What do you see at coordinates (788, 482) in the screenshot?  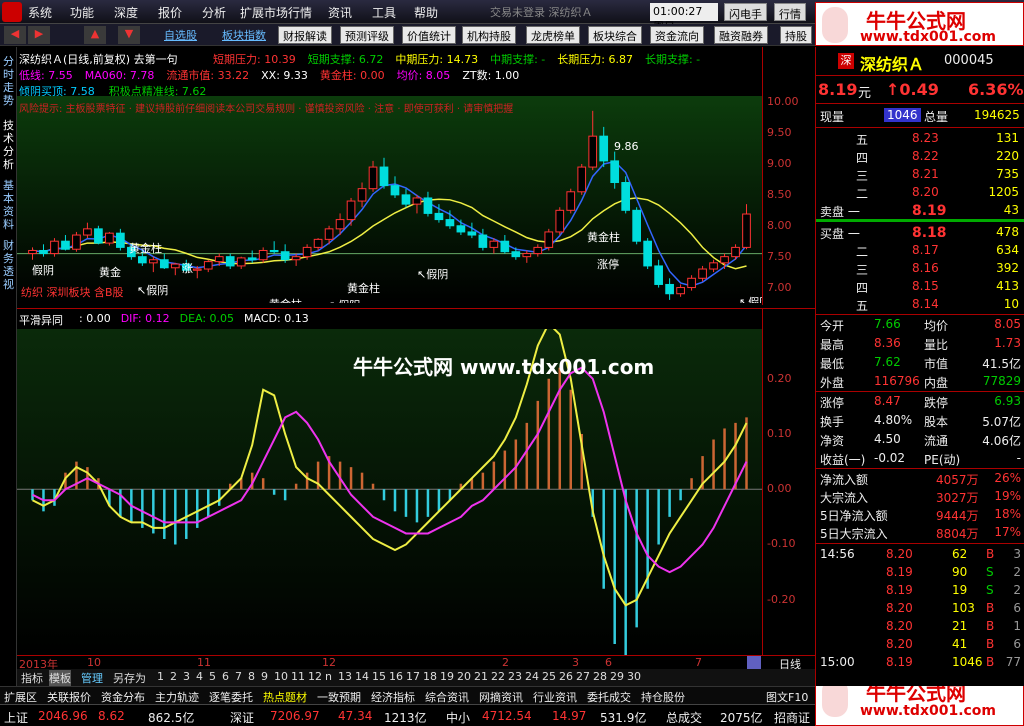 I see `macd-y-axis: 0.20 0.10 0.00 -0.10 -0.20` at bounding box center [788, 482].